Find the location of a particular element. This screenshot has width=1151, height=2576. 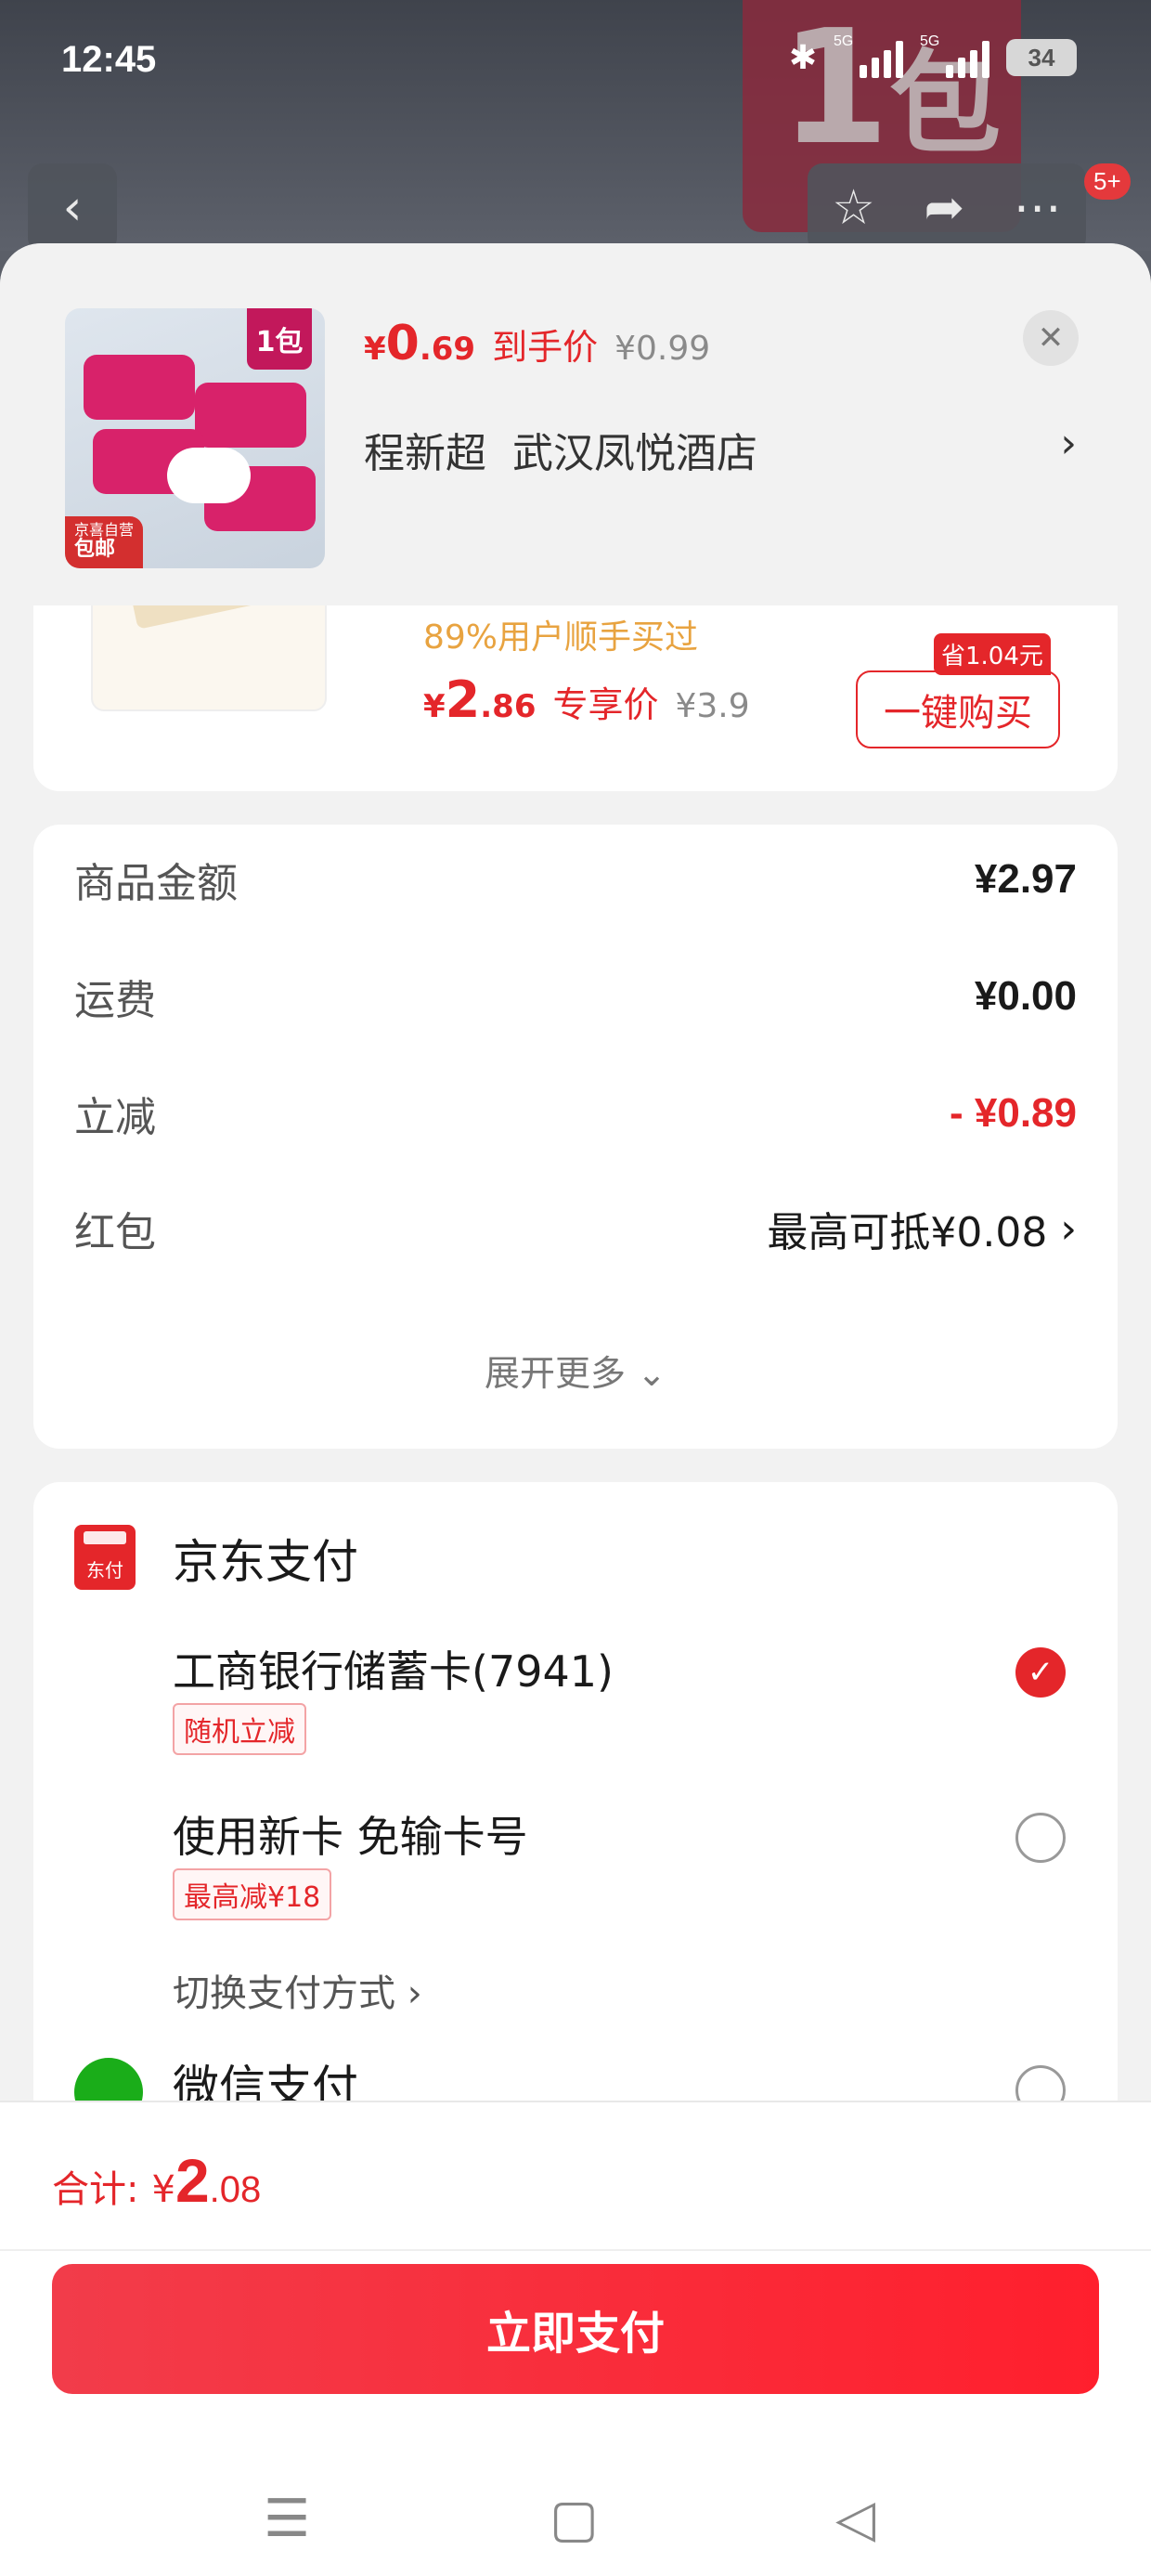

shipping-address: 程新超 武汉凤悦酒店 is located at coordinates (560, 449).